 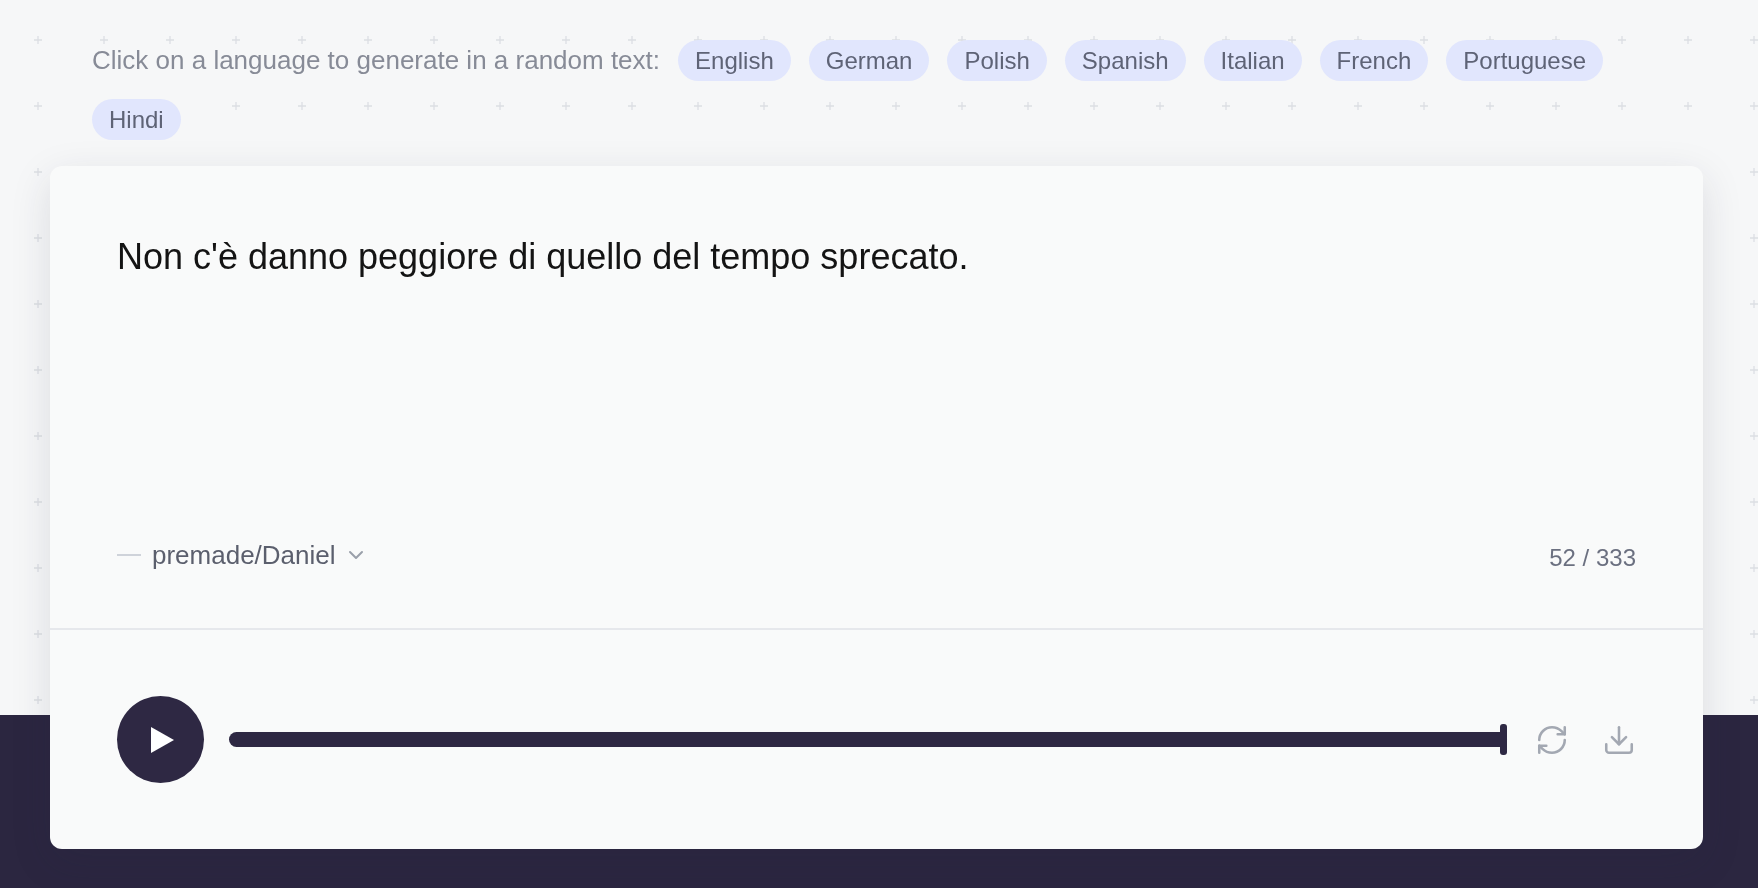 What do you see at coordinates (129, 555) in the screenshot?
I see `dash-icon` at bounding box center [129, 555].